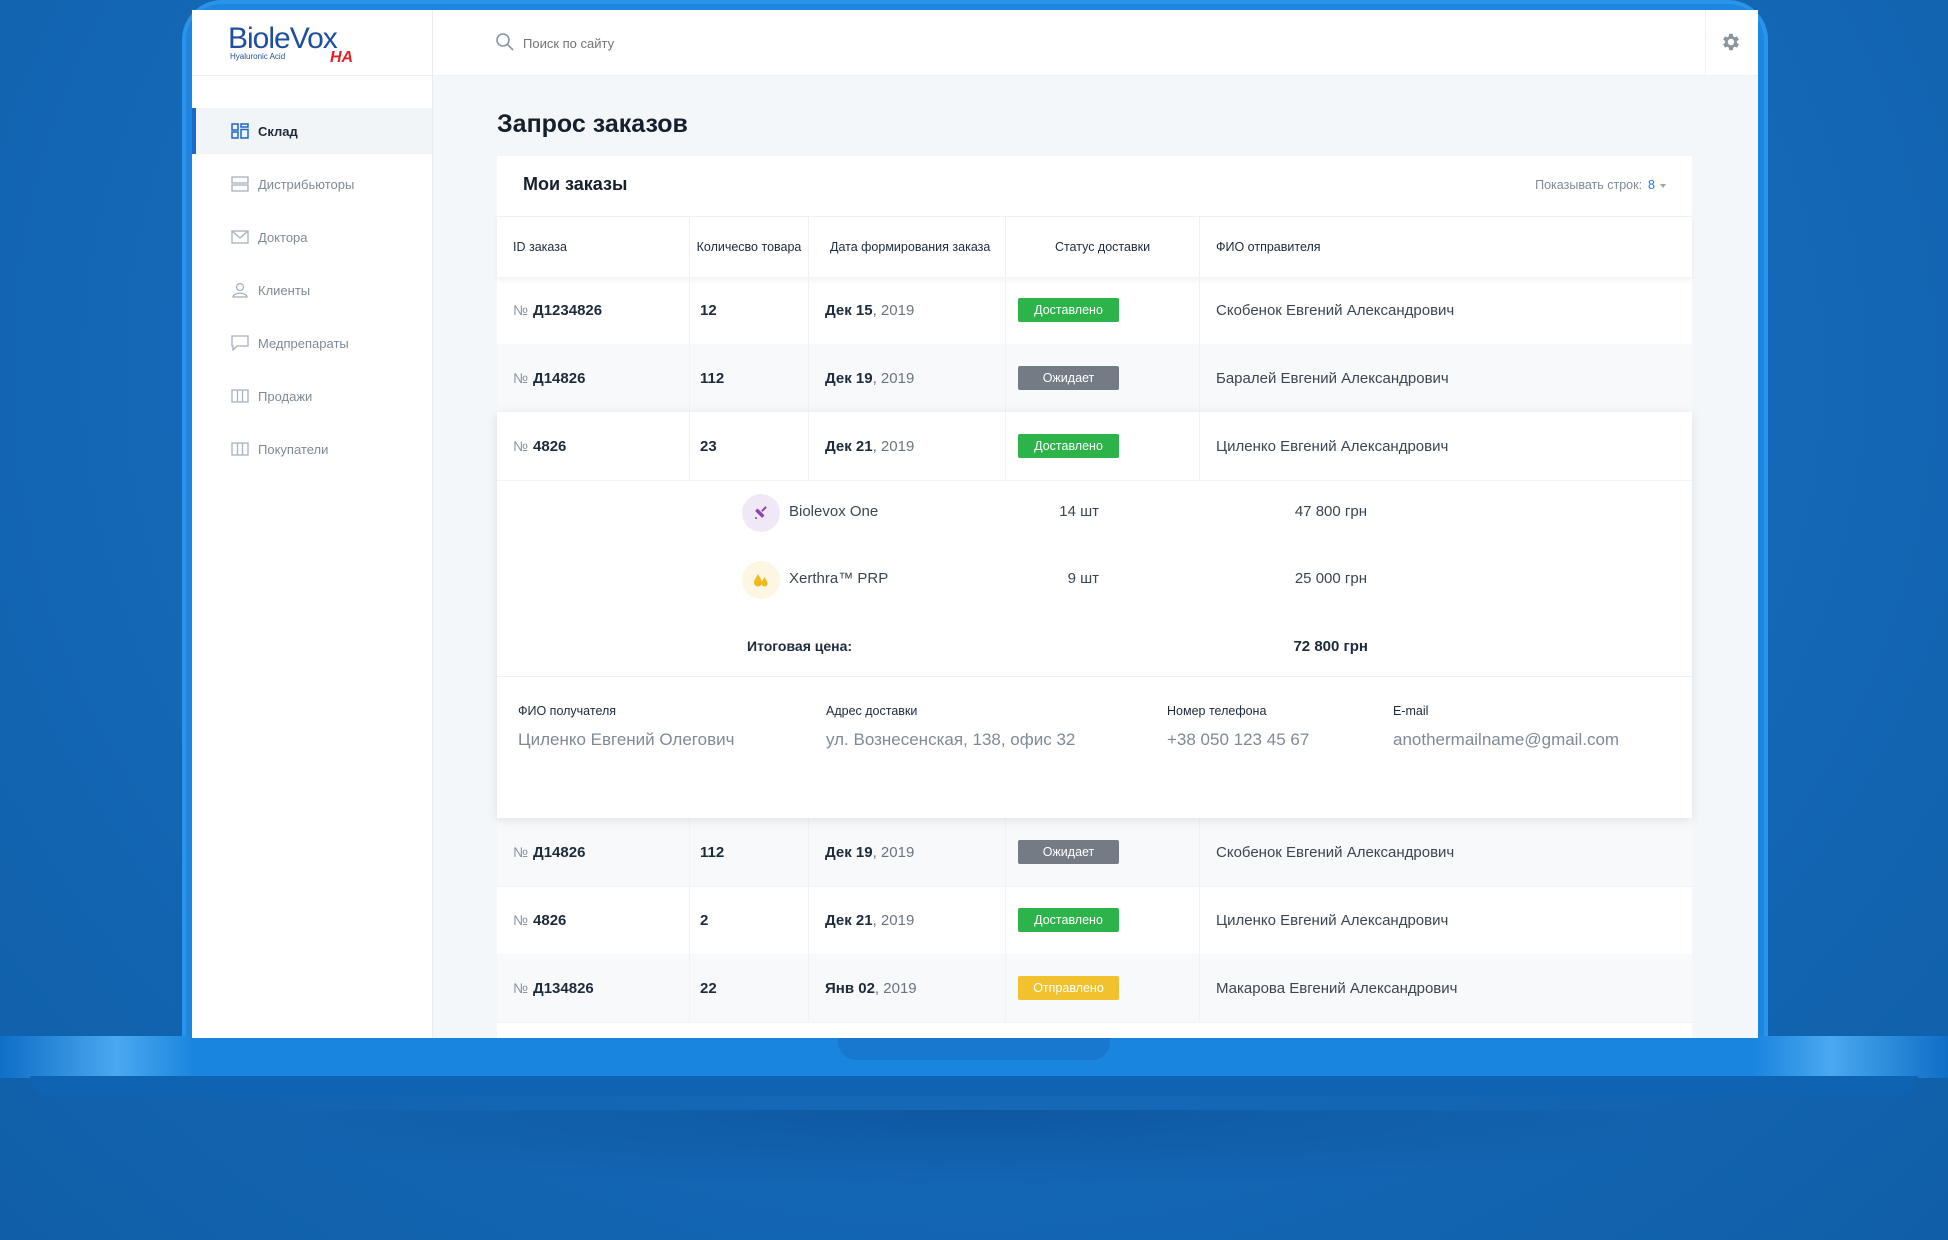 Image resolution: width=1948 pixels, height=1240 pixels. Describe the element at coordinates (312, 290) in the screenshot. I see `sidebar-item-clients: Клиенты` at that location.